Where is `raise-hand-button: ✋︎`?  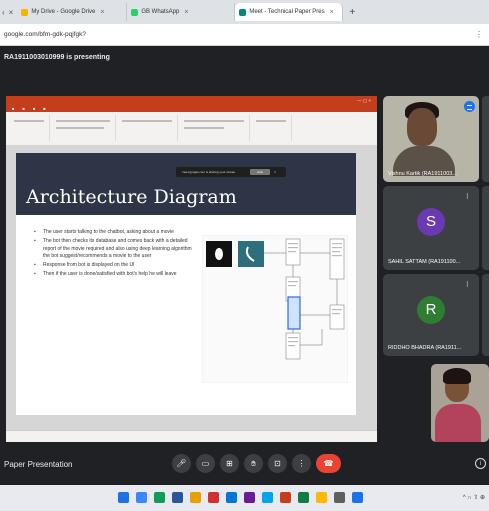 raise-hand-button: ✋︎ is located at coordinates (253, 463).